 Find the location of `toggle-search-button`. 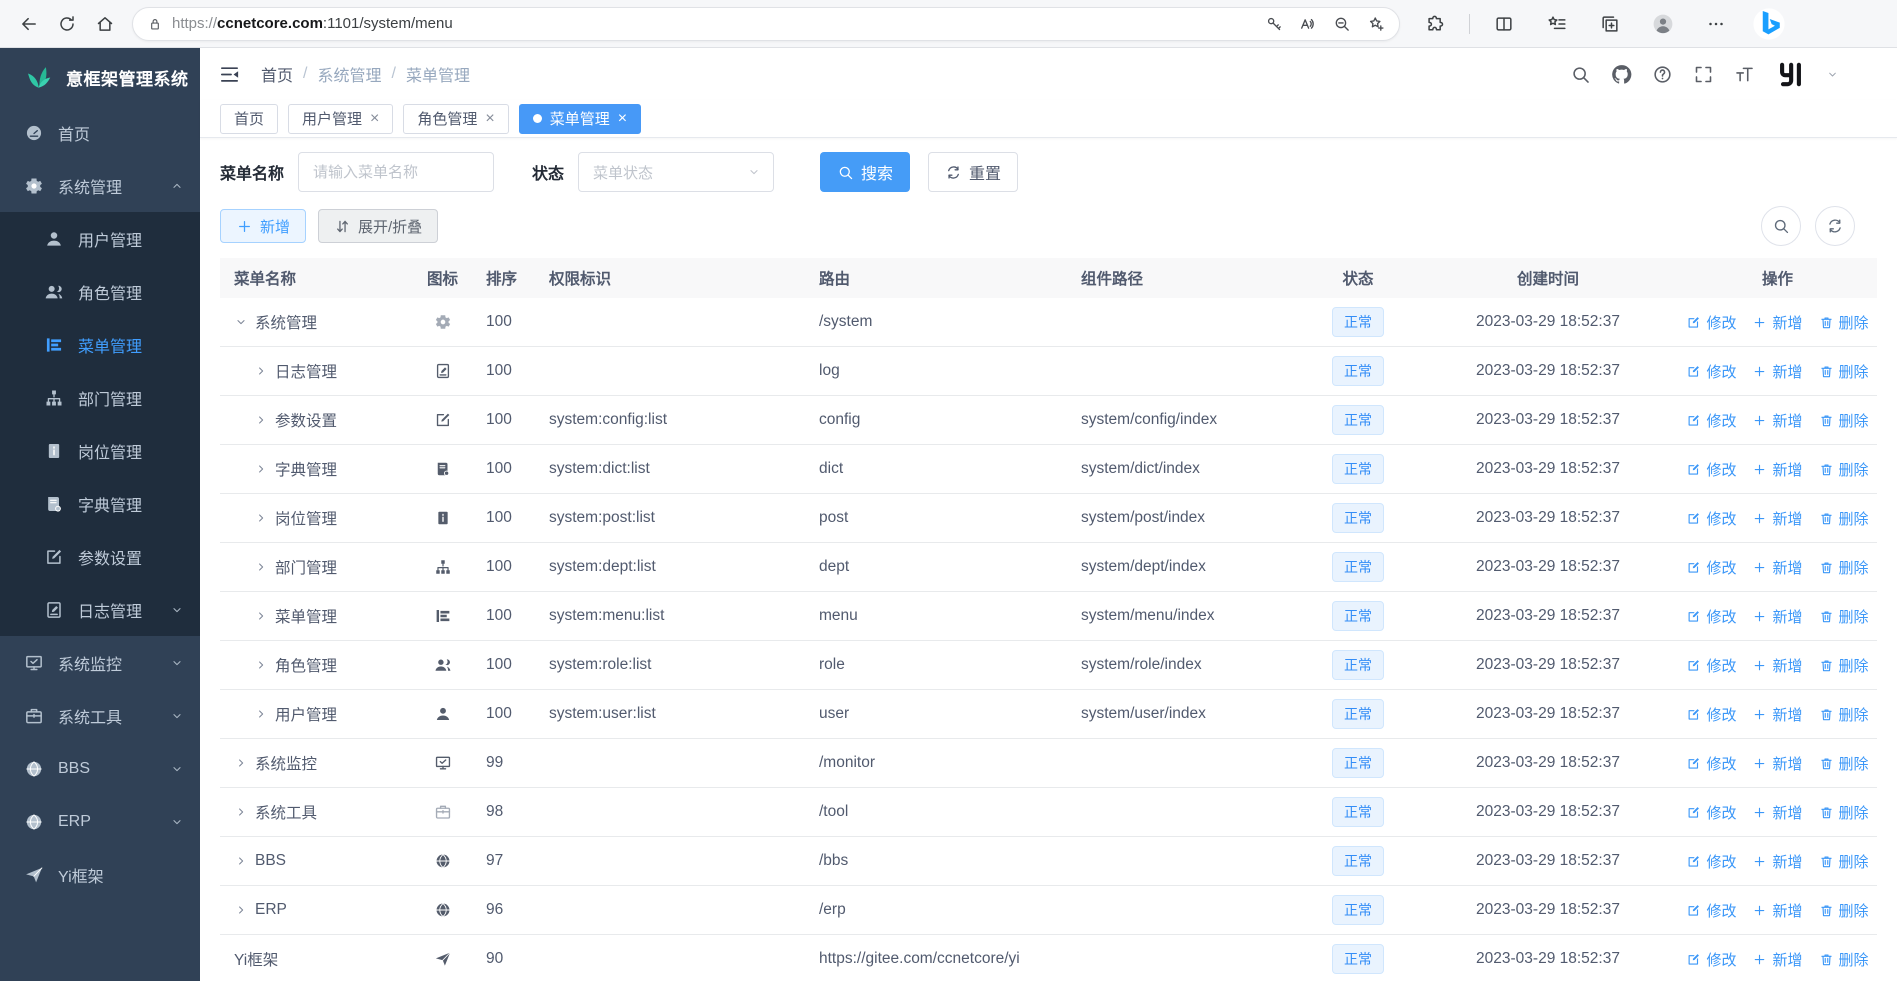

toggle-search-button is located at coordinates (1781, 226).